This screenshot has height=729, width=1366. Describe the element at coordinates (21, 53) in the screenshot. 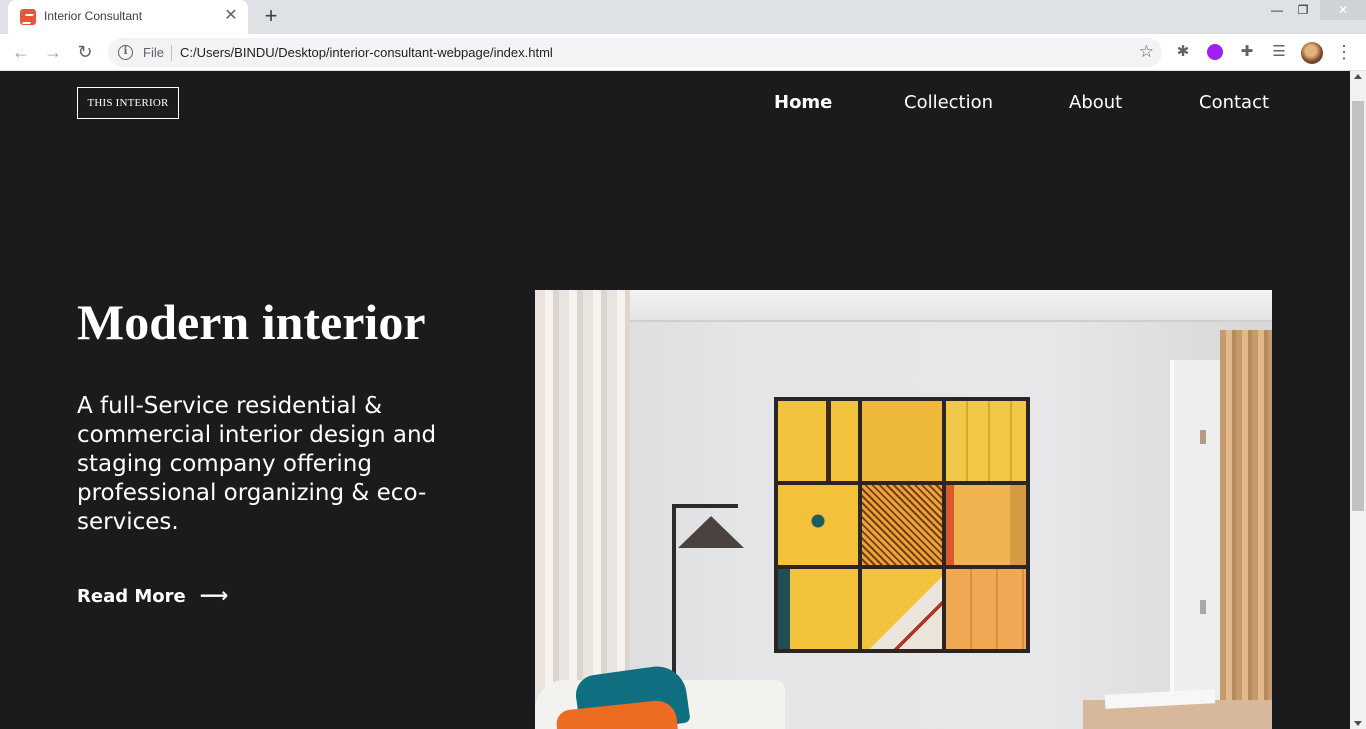

I see `back-arrow-icon: ←` at that location.